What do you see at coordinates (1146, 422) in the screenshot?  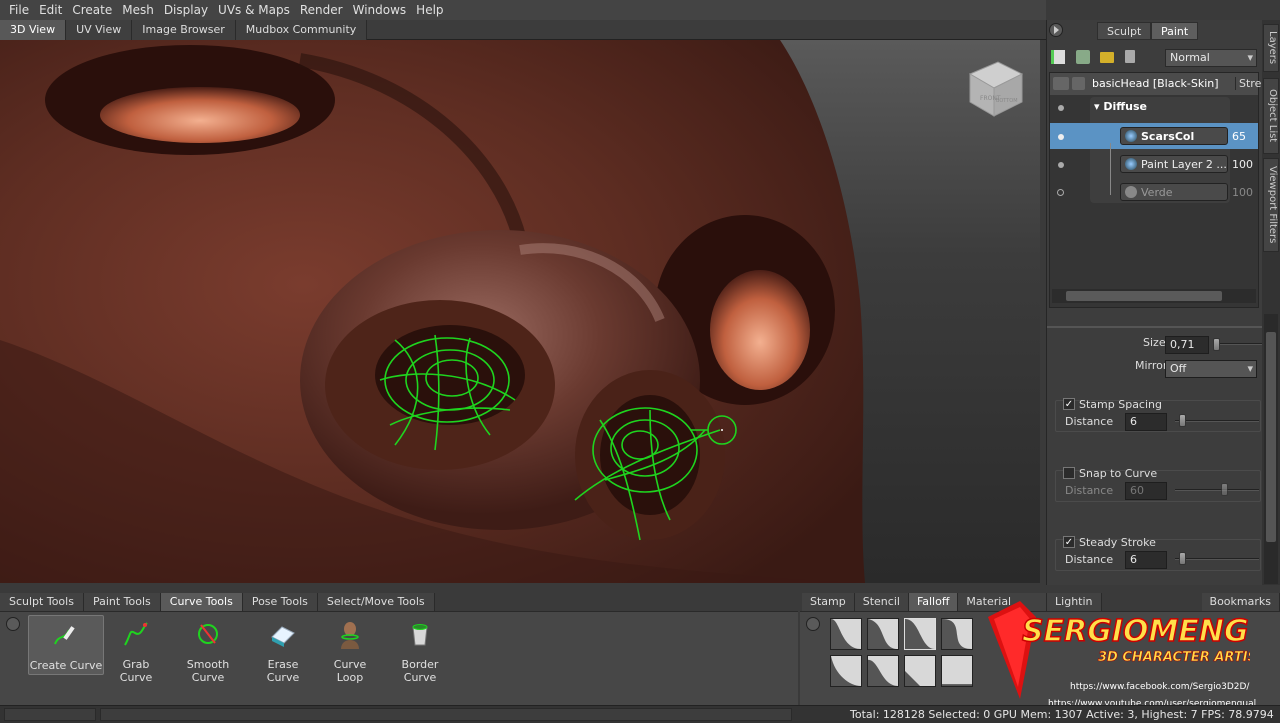 I see `stamp-distance-input: 6` at bounding box center [1146, 422].